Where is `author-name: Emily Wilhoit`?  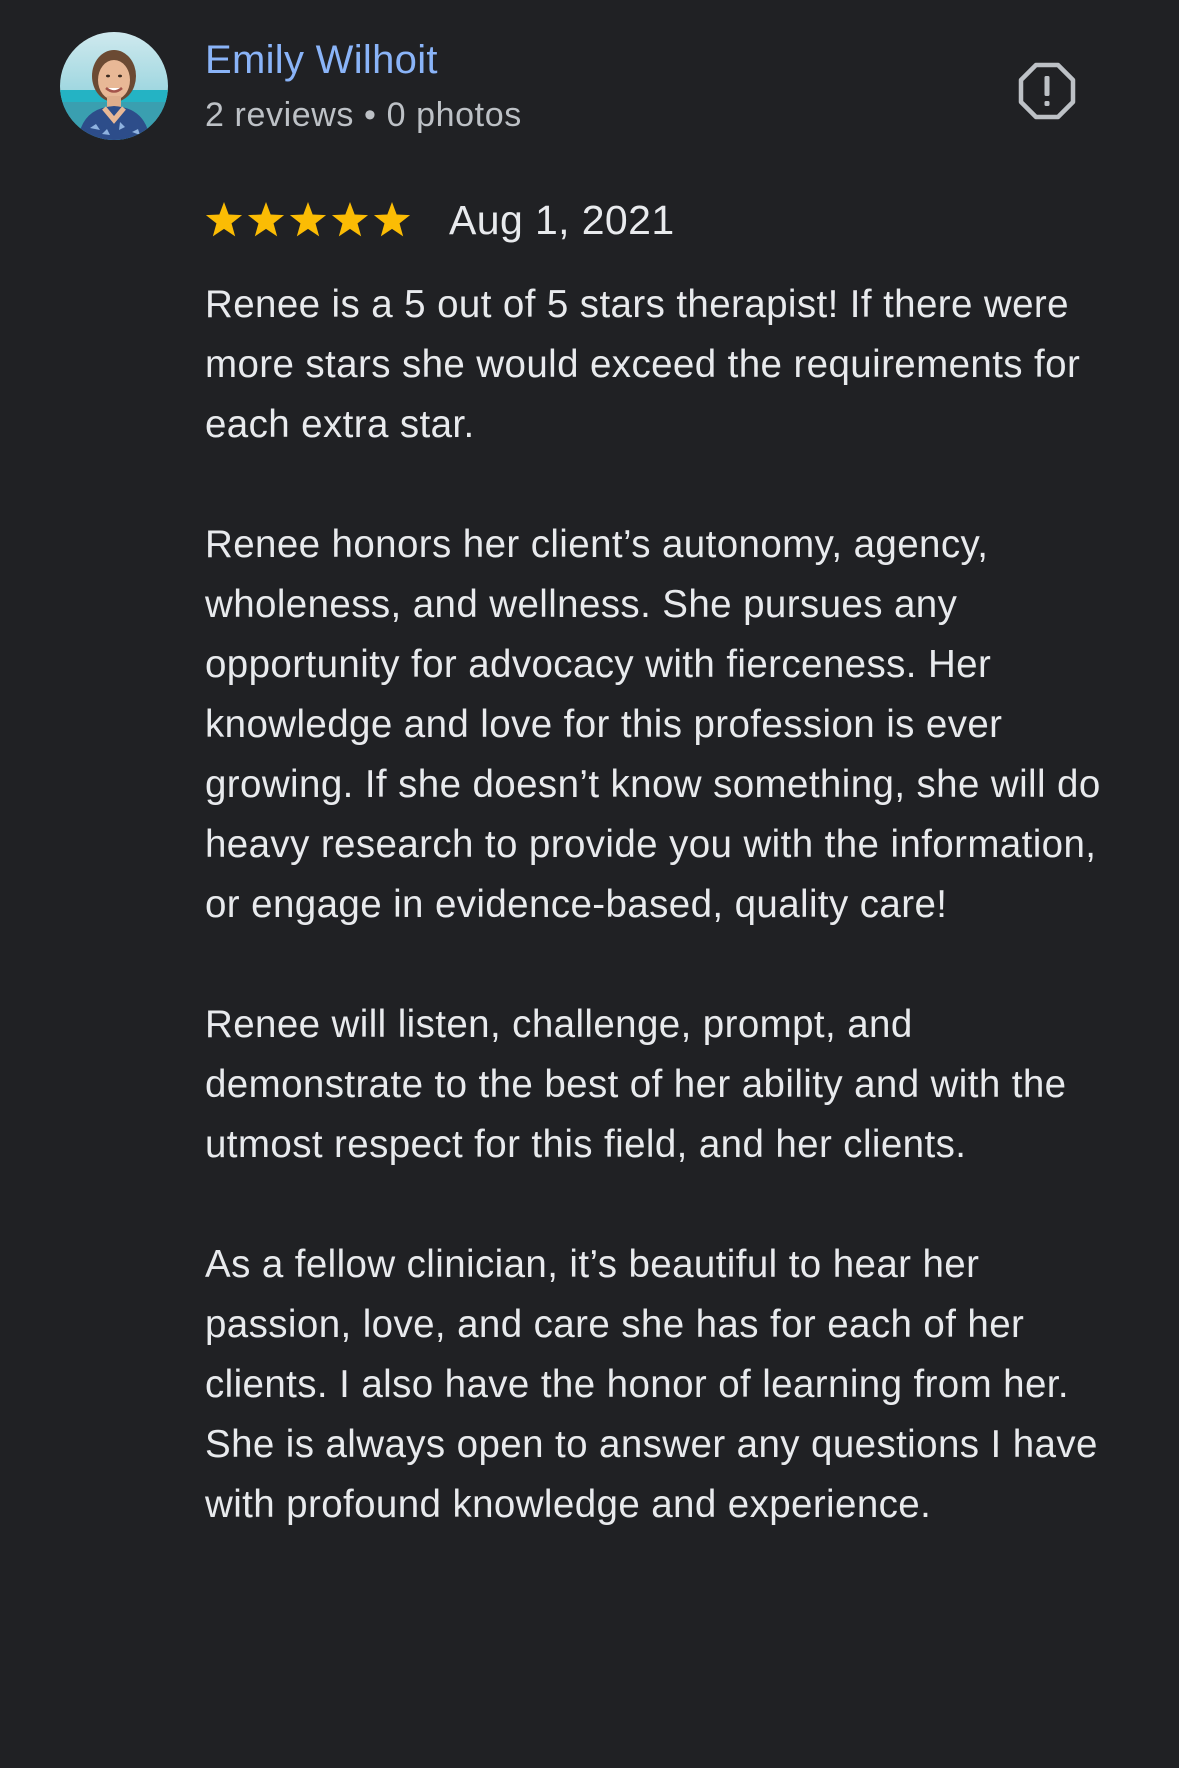
author-name: Emily Wilhoit is located at coordinates (321, 60).